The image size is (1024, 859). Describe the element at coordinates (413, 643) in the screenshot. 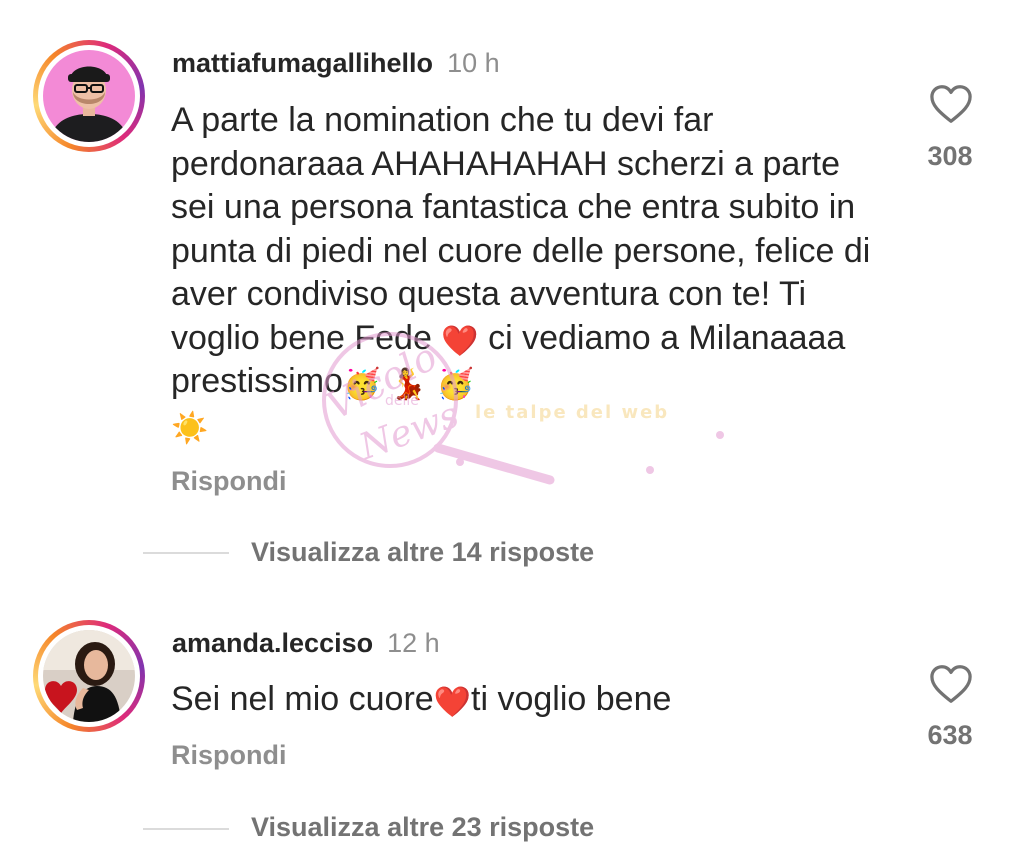

I see `timestamp: 12 h` at that location.